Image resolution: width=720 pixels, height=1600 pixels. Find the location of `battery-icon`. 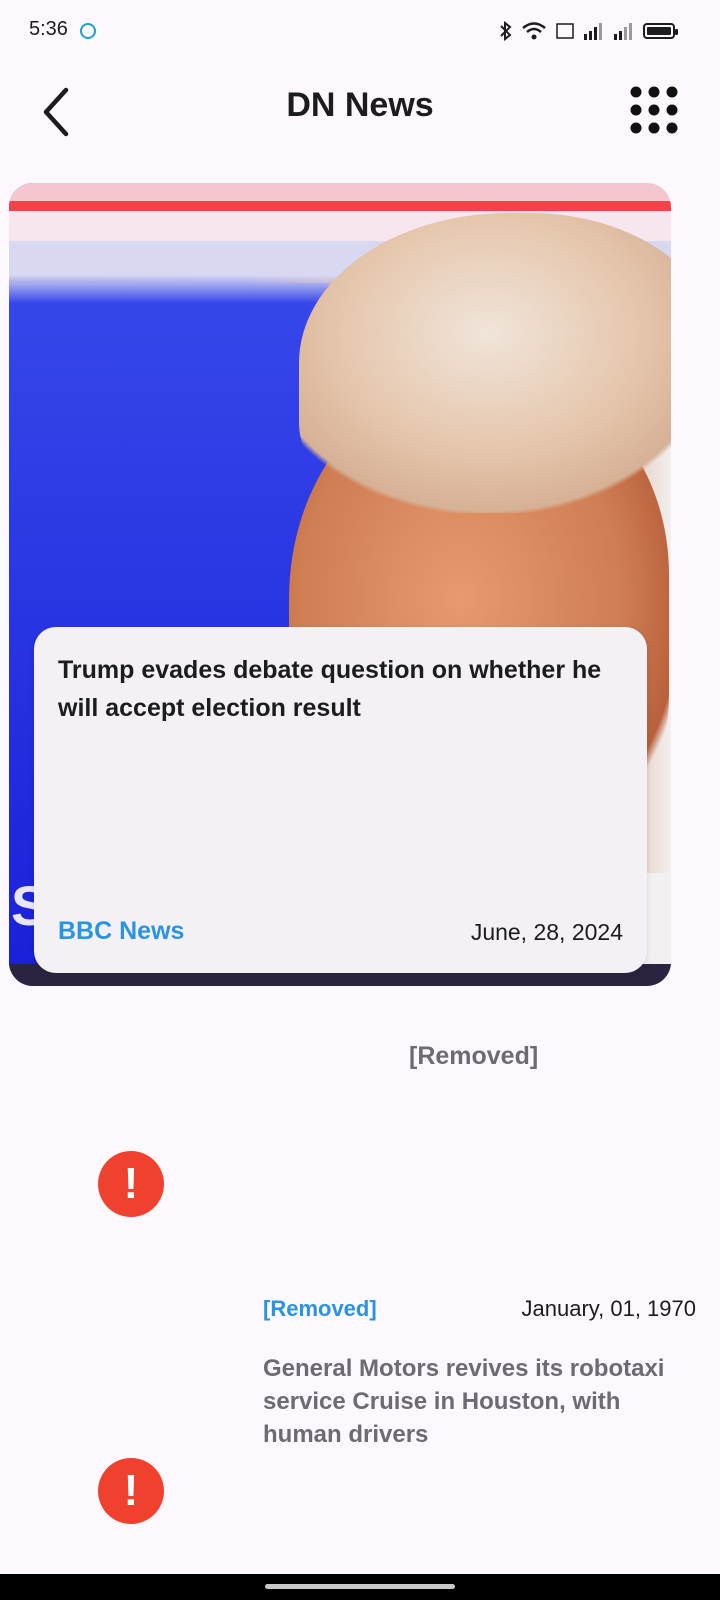

battery-icon is located at coordinates (660, 31).